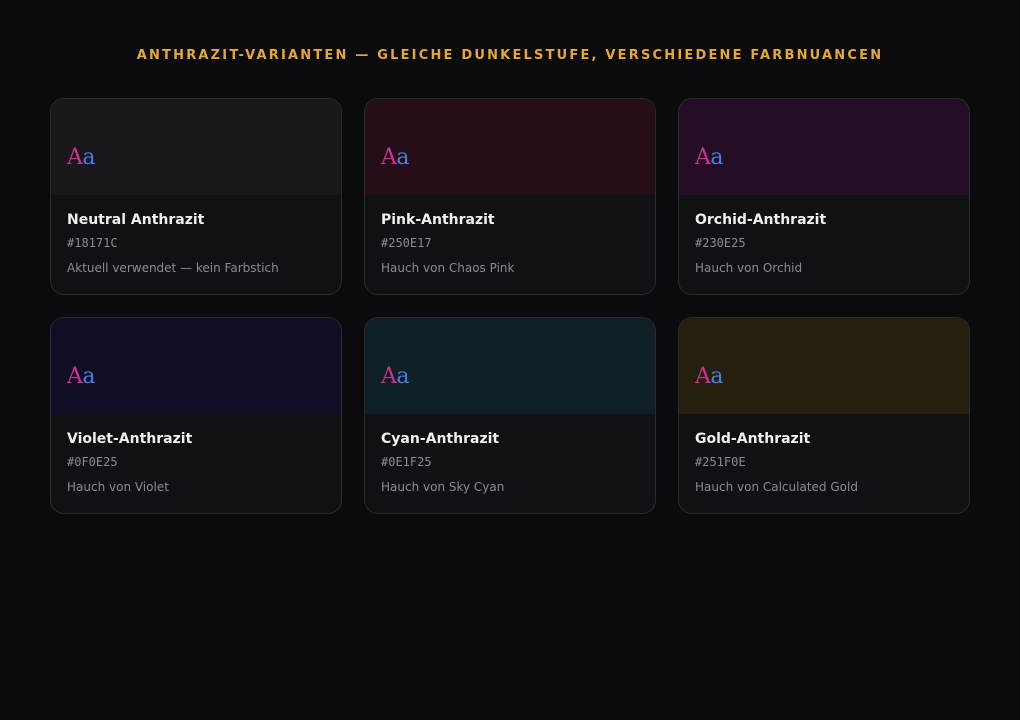 The image size is (1020, 720). Describe the element at coordinates (406, 462) in the screenshot. I see `swatch-hex: #0E1F25` at that location.